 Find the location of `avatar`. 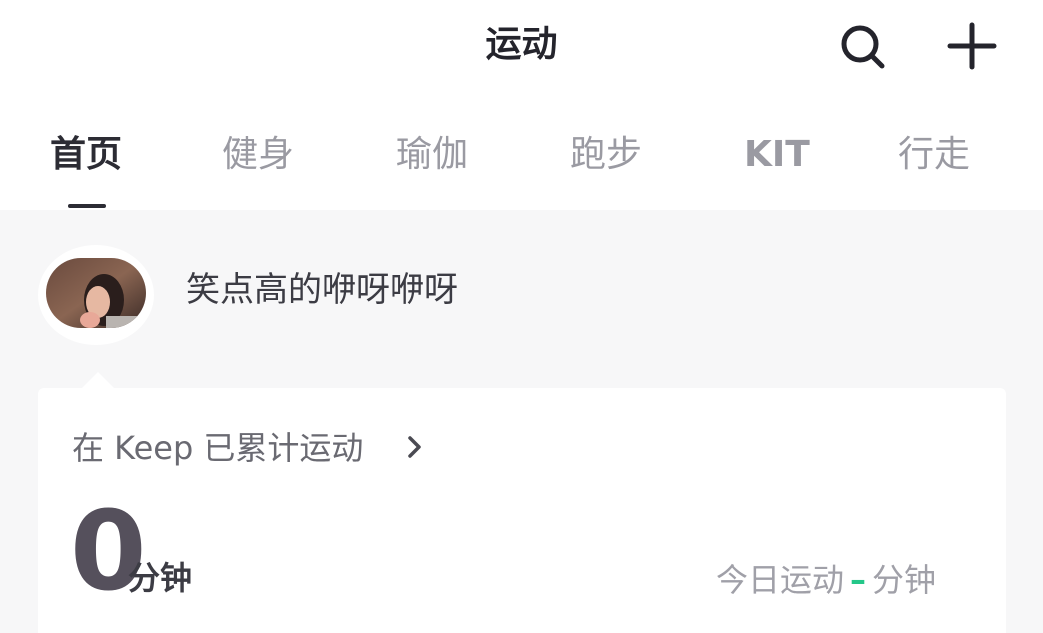

avatar is located at coordinates (96, 293).